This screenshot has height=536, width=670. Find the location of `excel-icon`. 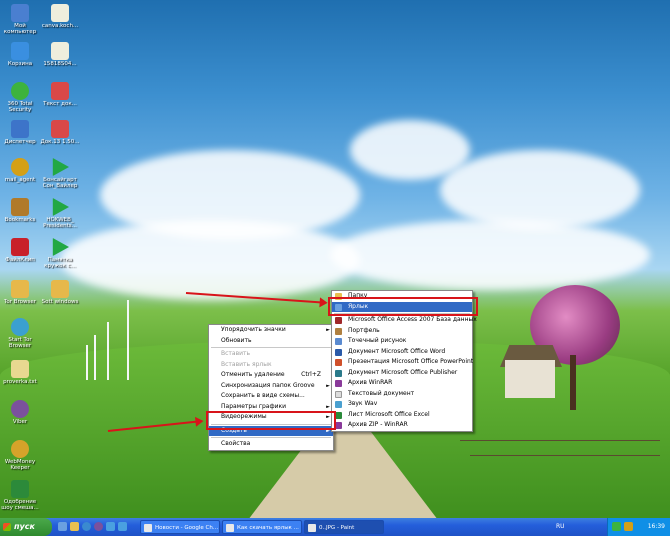

excel-icon is located at coordinates (338, 415).